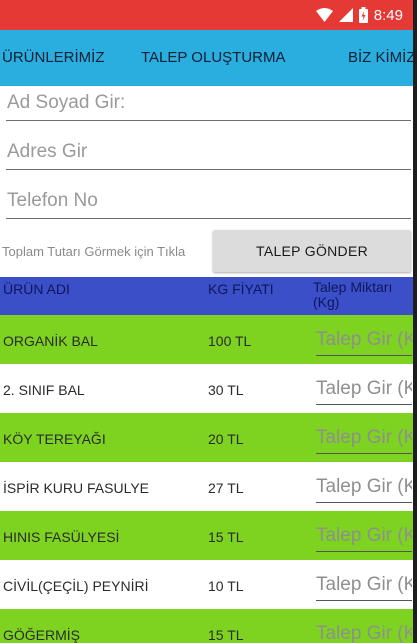  What do you see at coordinates (44, 390) in the screenshot?
I see `product-name: 2. SINIF BAL` at bounding box center [44, 390].